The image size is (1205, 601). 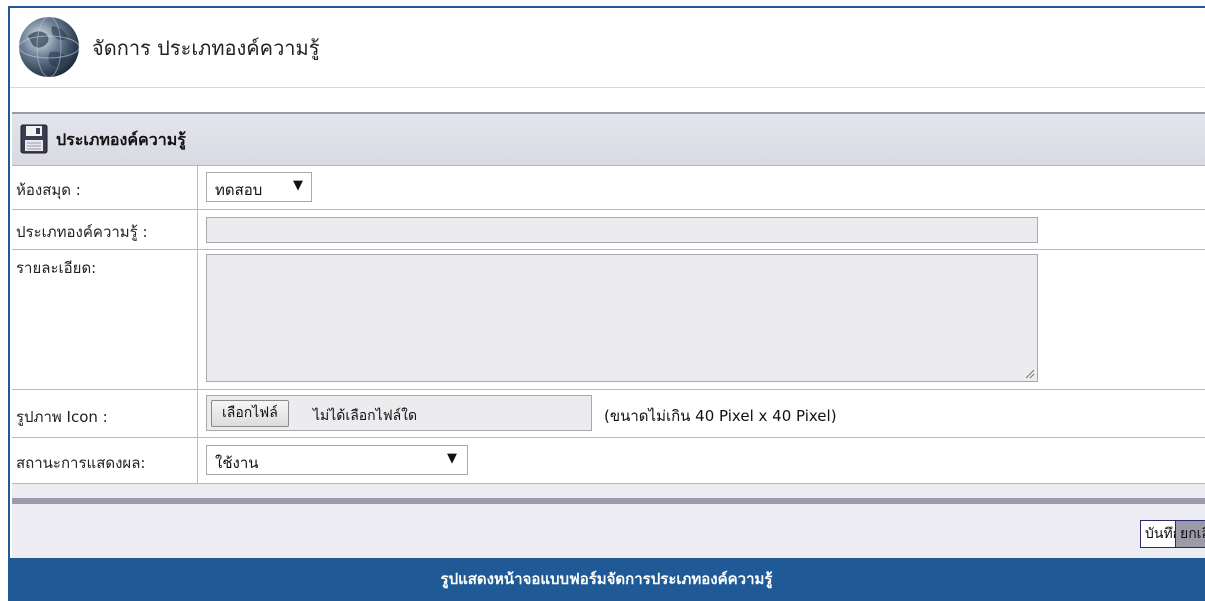 I want to click on label-cell: ห้องสมุด :, so click(x=105, y=187).